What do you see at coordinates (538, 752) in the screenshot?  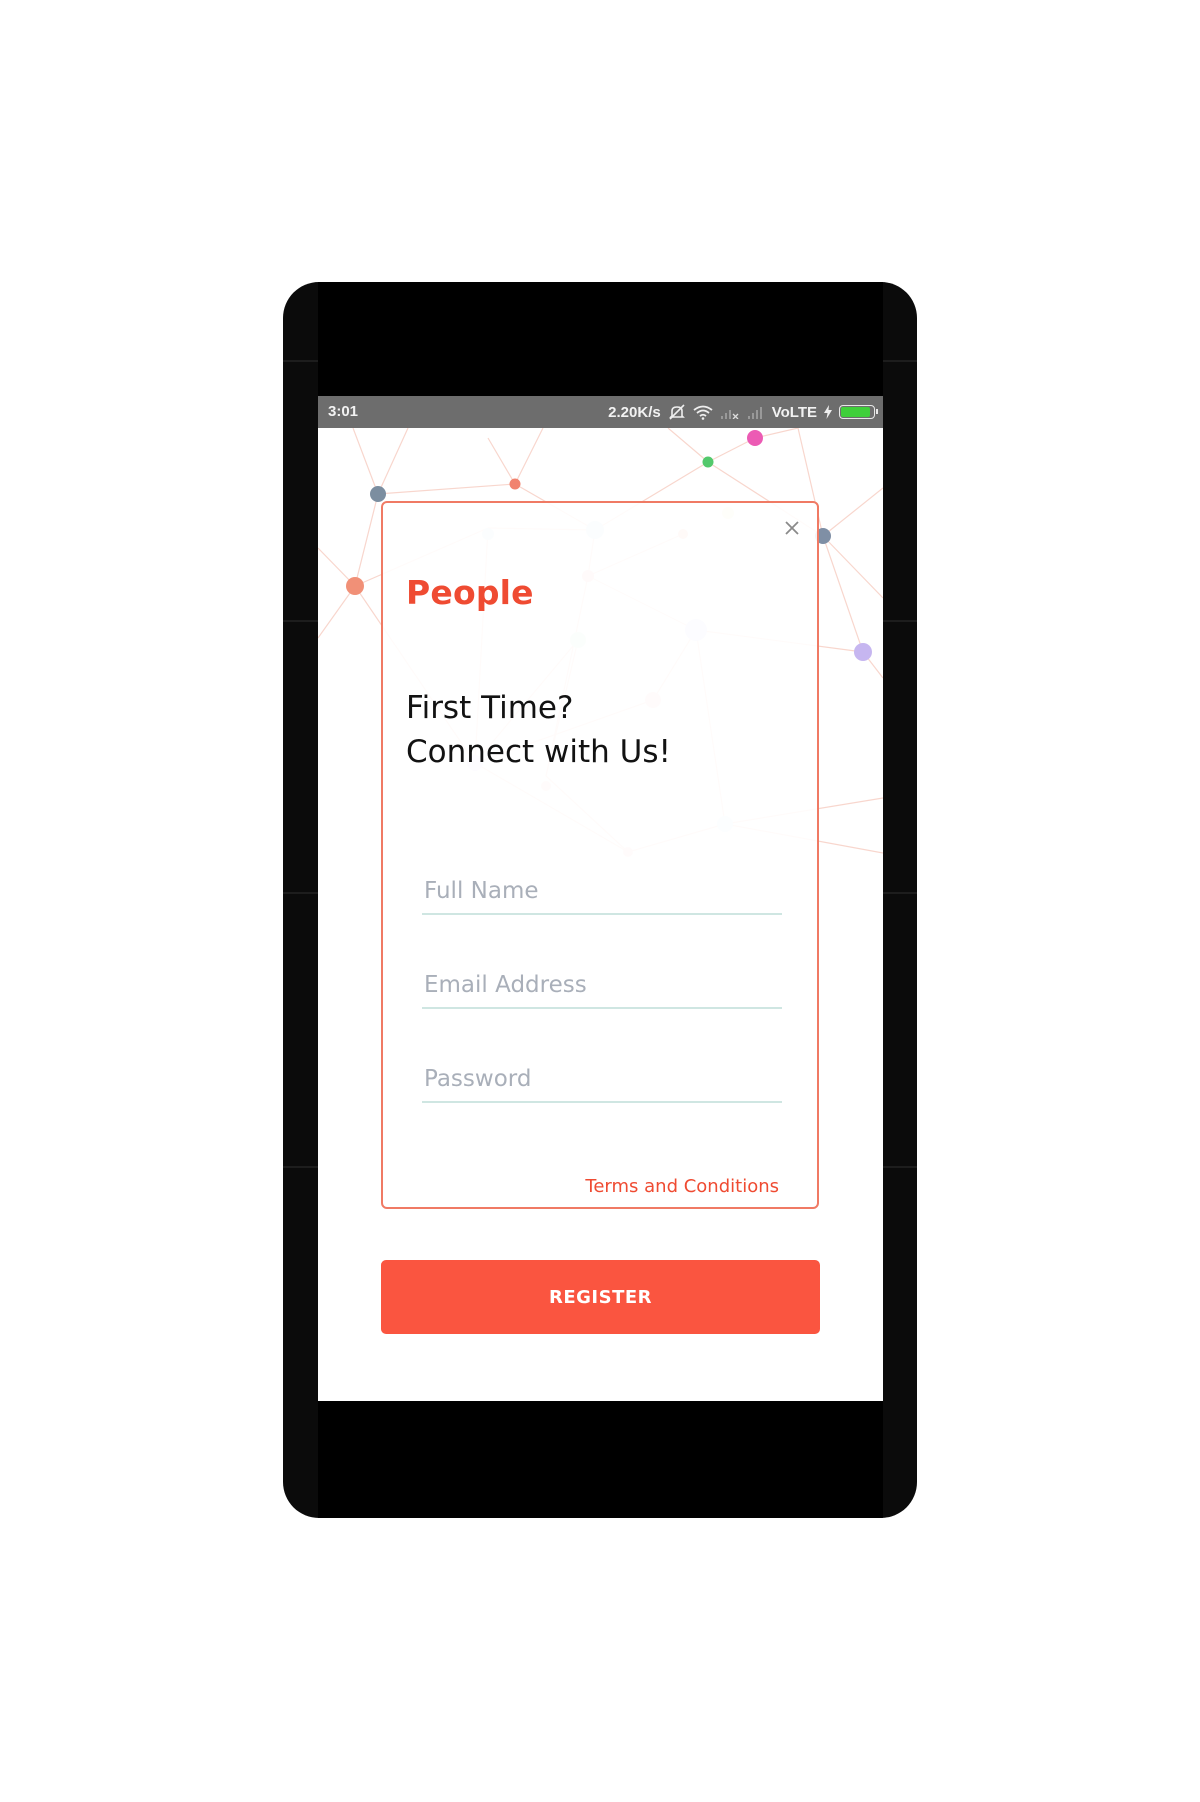 I see `headline-line-2: Connect with Us!` at bounding box center [538, 752].